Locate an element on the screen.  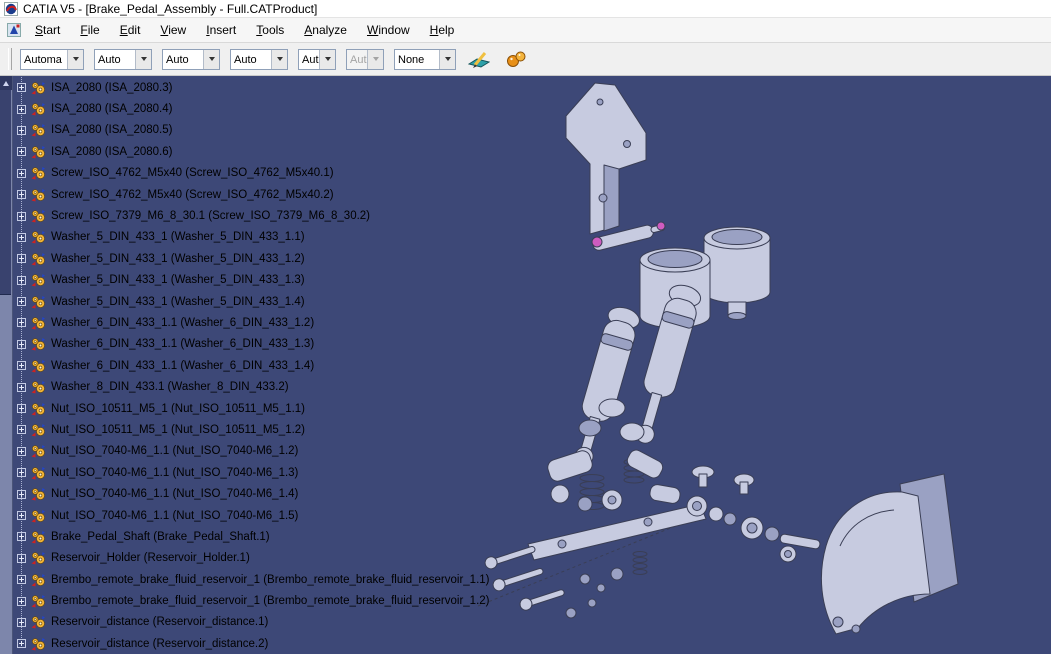
dropdown-selected-value: Aut is located at coordinates (310, 59).